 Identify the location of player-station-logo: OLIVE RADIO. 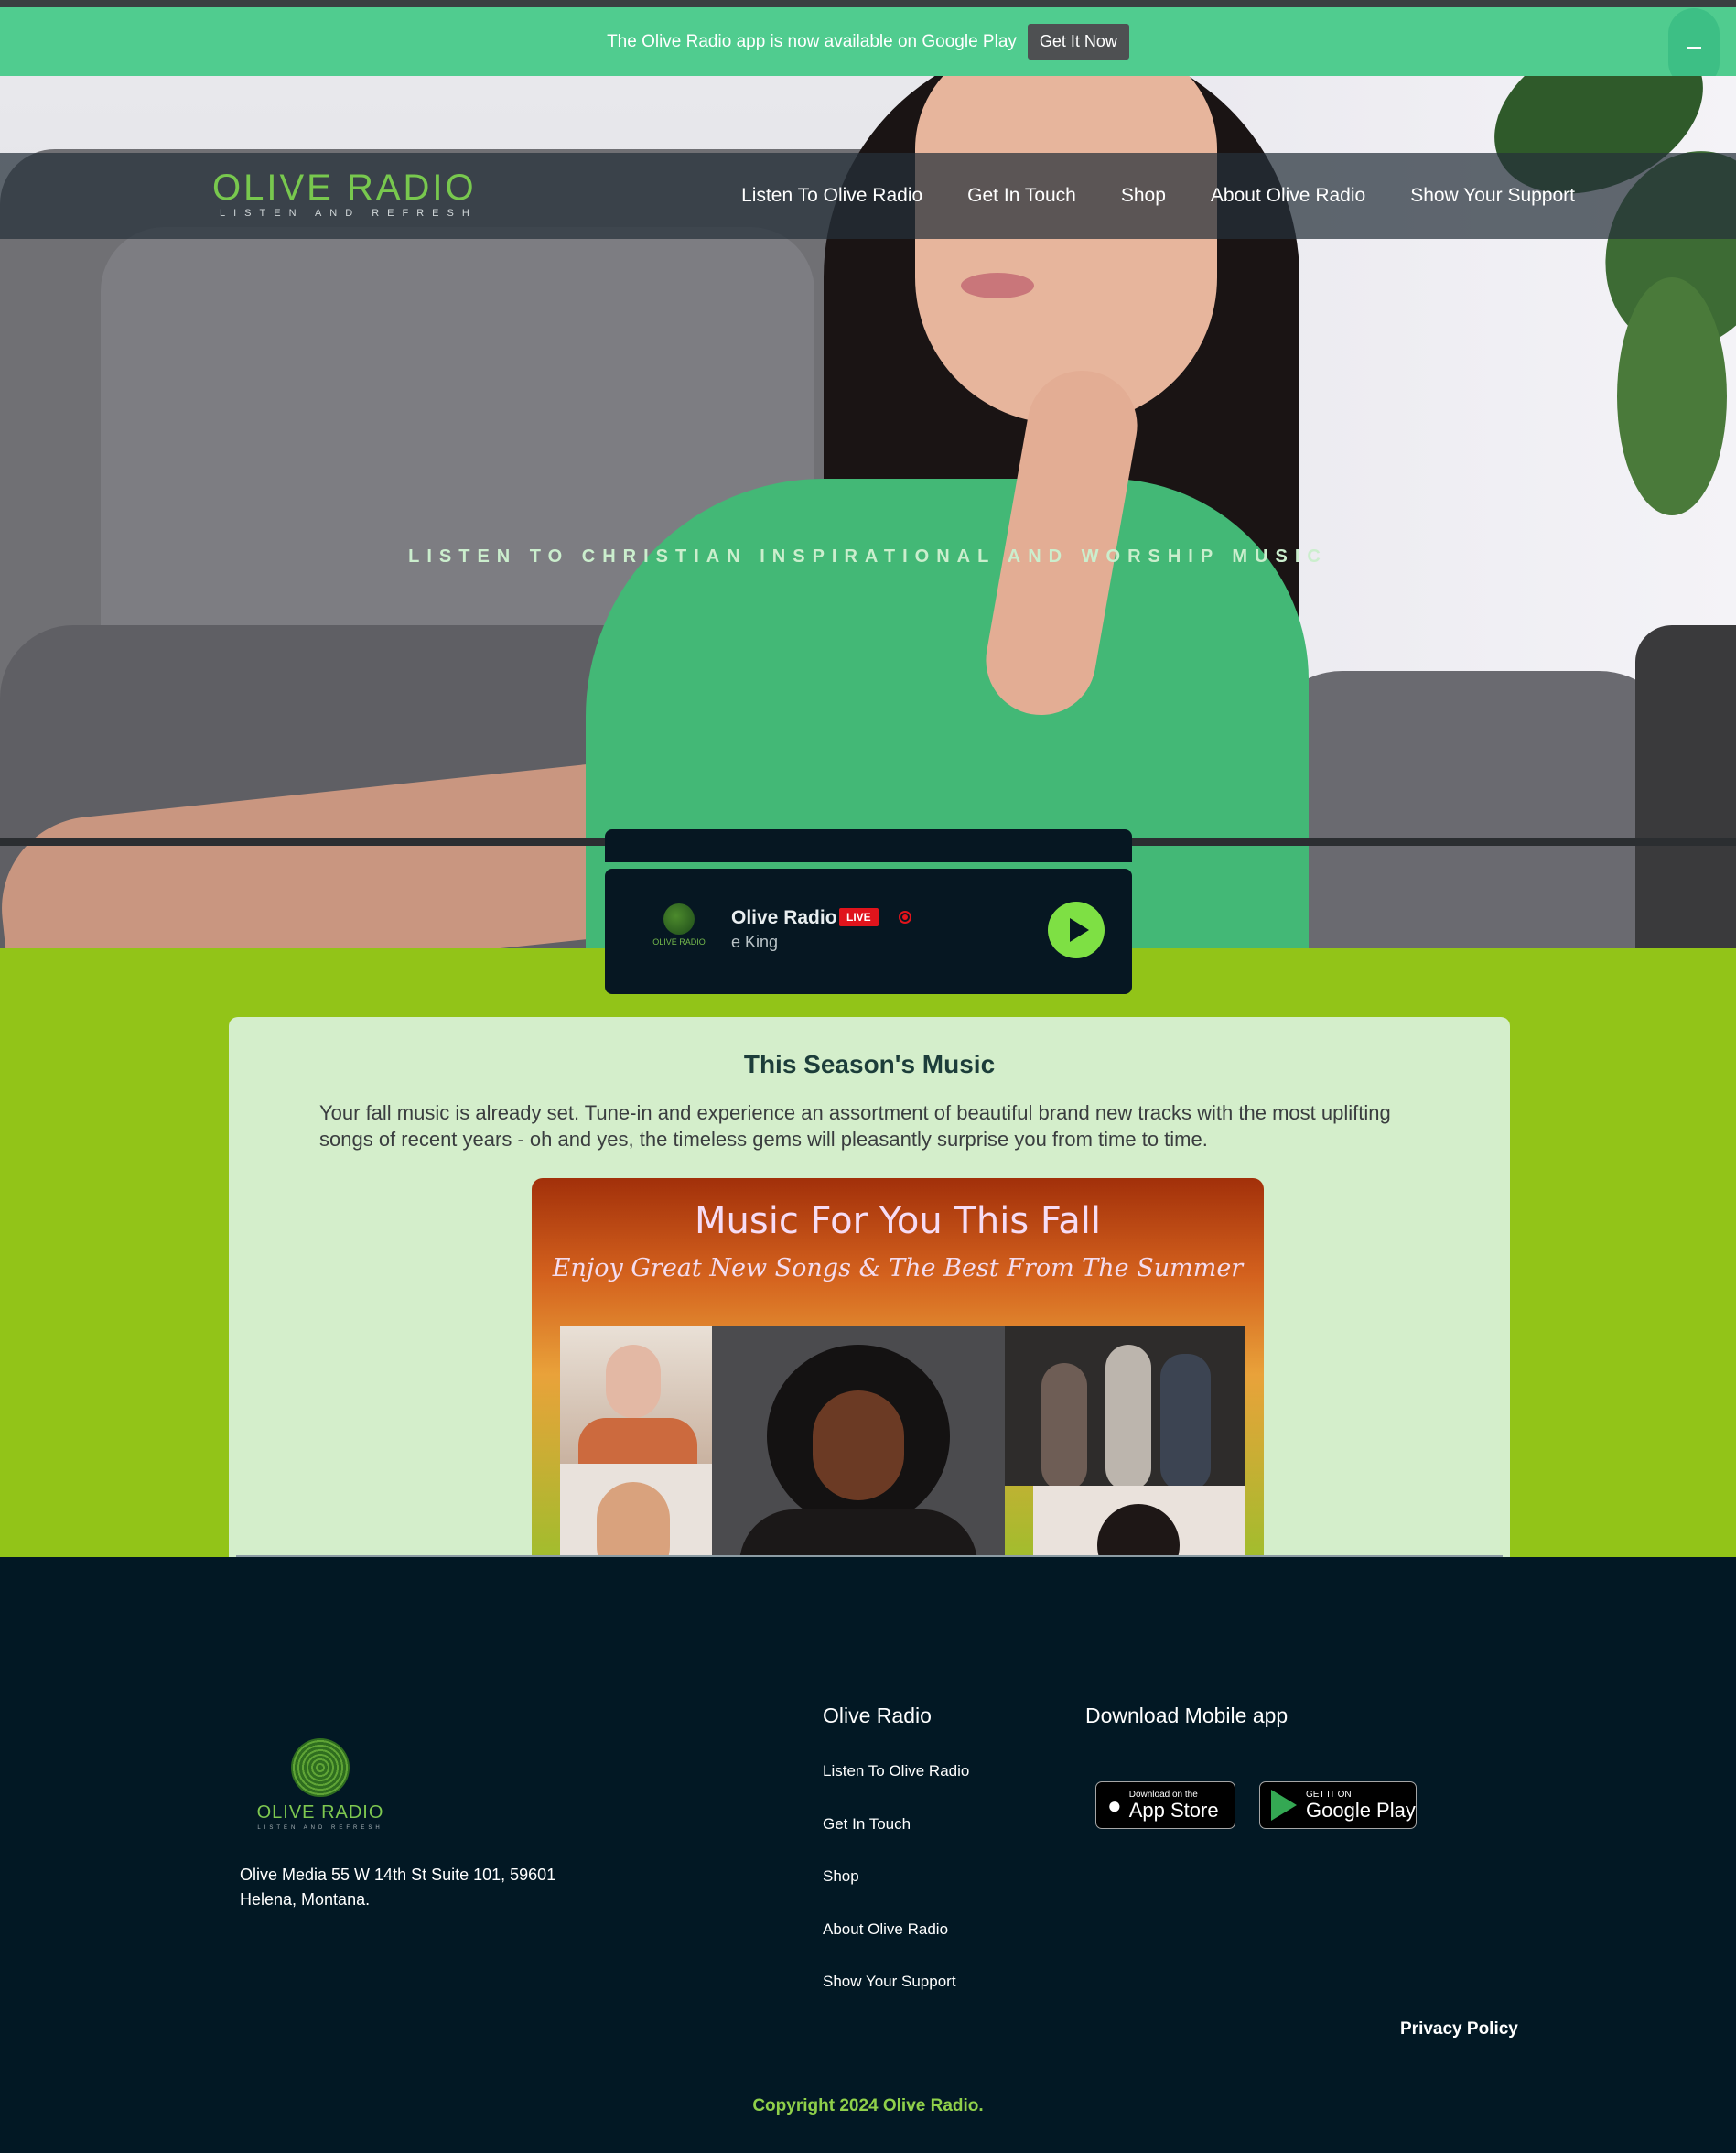
(679, 931).